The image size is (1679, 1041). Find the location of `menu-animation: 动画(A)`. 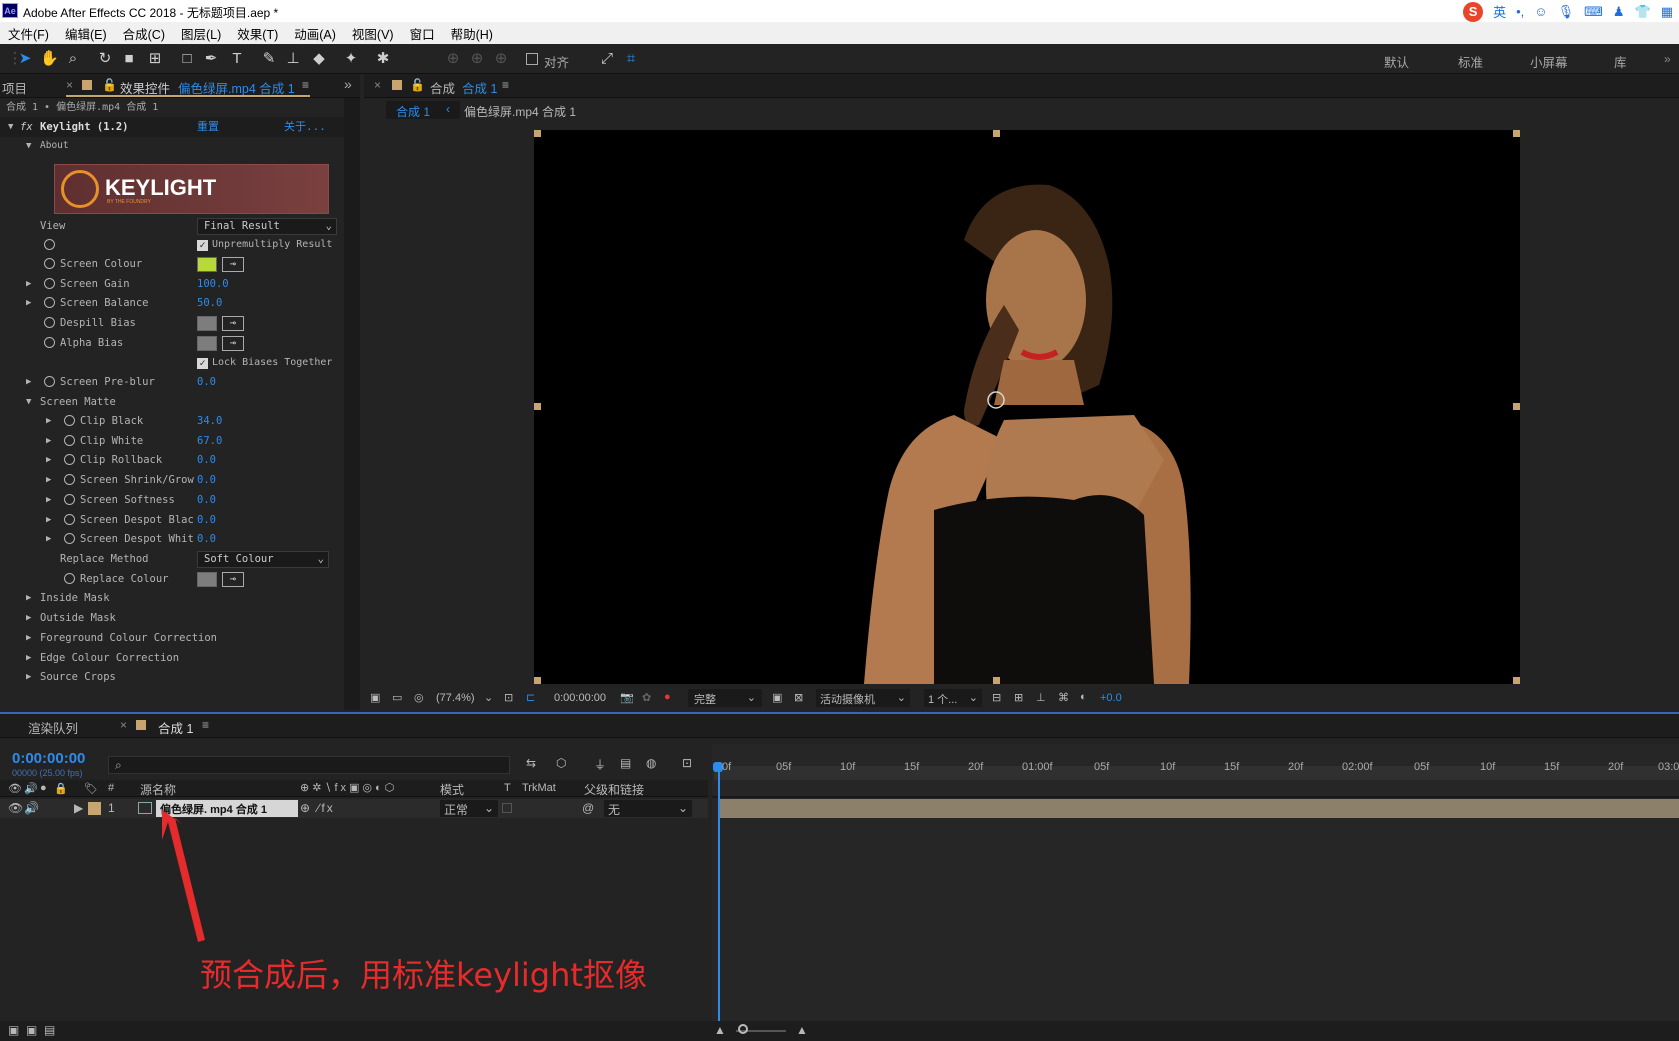

menu-animation: 动画(A) is located at coordinates (315, 33).